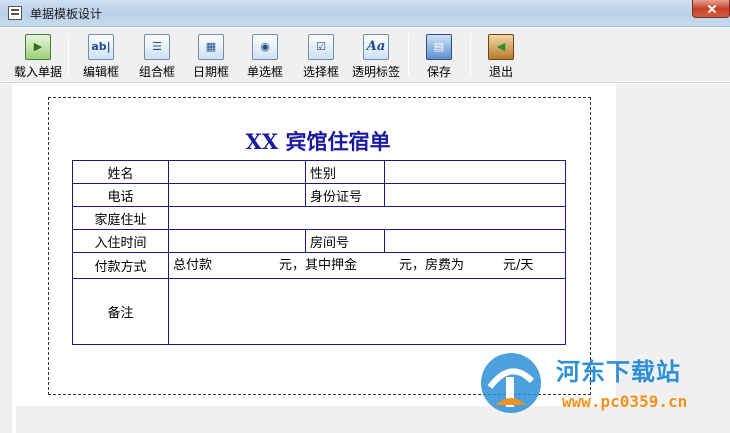 This screenshot has width=730, height=433. I want to click on payment-total-label: 总付款, so click(193, 265).